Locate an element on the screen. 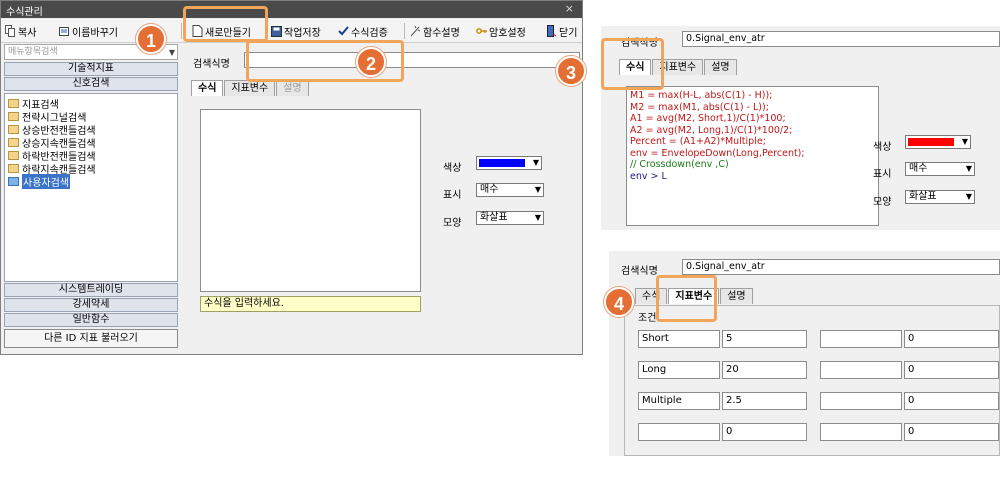 Image resolution: width=1000 pixels, height=481 pixels. code-line: Percent = (A1+A2)*Multiple; is located at coordinates (698, 141).